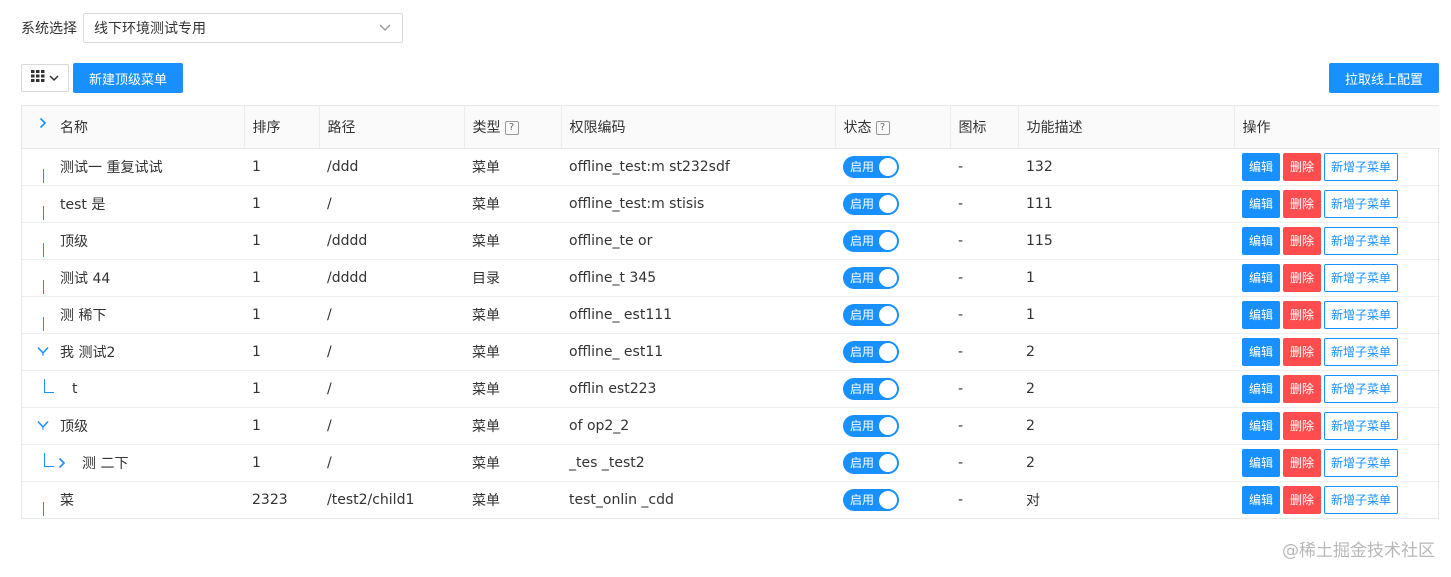  What do you see at coordinates (128, 78) in the screenshot?
I see `new-top-menu-button: 新建顶级菜单` at bounding box center [128, 78].